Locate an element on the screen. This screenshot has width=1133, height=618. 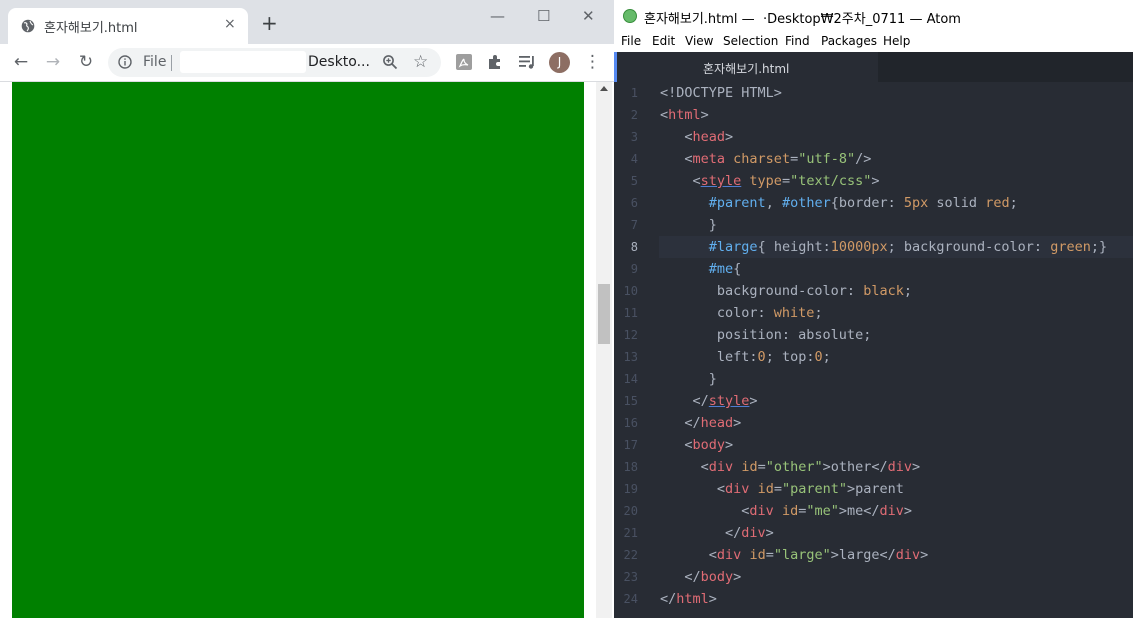
line-number: 21 is located at coordinates (630, 533).